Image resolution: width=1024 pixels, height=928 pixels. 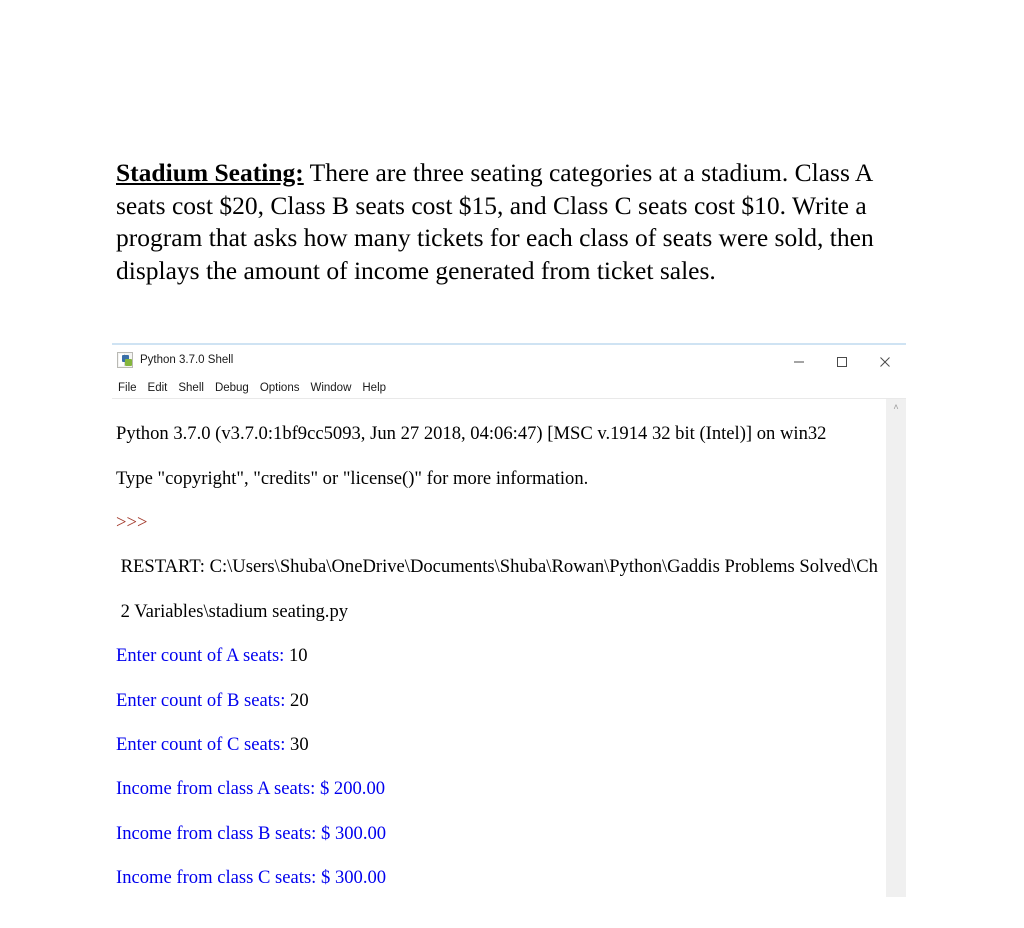 I want to click on maximize-icon, so click(x=841, y=361).